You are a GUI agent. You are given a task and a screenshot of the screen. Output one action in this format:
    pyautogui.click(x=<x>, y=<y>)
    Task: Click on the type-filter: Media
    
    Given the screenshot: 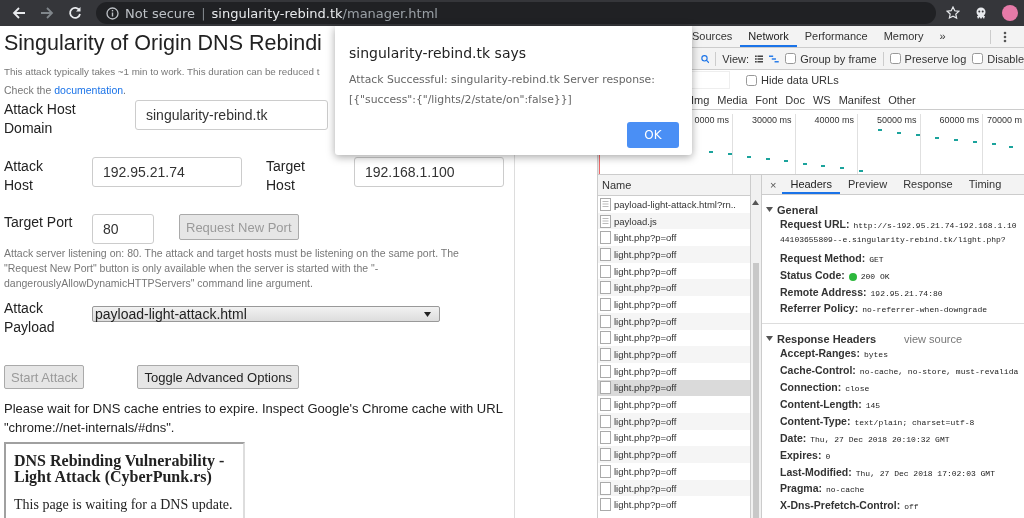 What is the action you would take?
    pyautogui.click(x=732, y=99)
    